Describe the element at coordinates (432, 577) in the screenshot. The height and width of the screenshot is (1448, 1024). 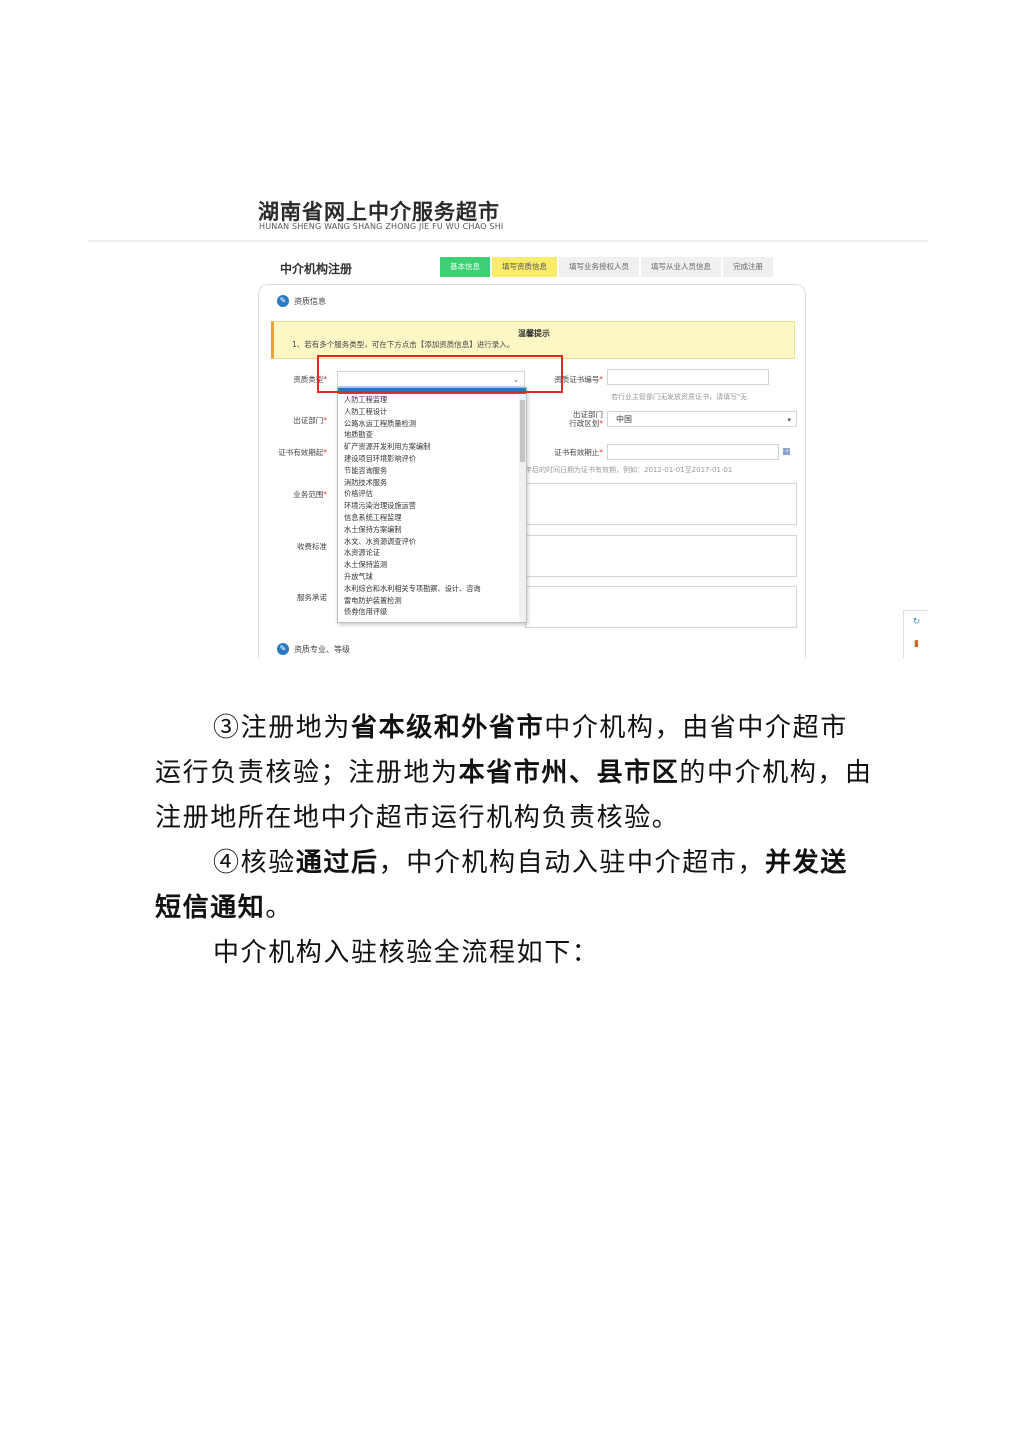
I see `dropdown-option: 升放气球` at that location.